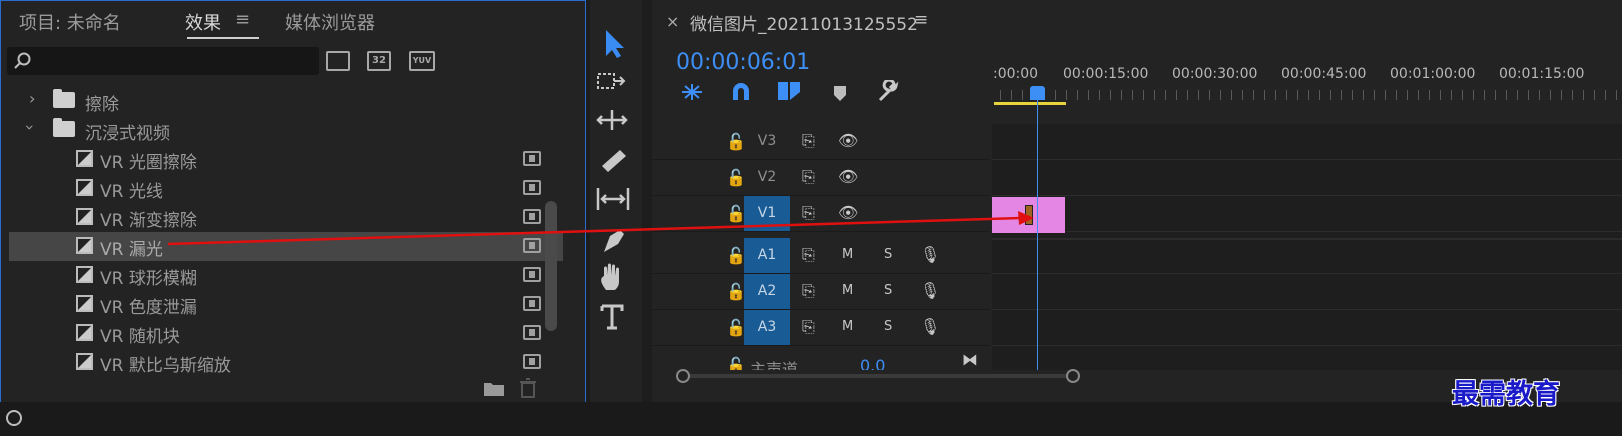 The height and width of the screenshot is (436, 1622). I want to click on effect-row-selected: VR 漏光, so click(286, 246).